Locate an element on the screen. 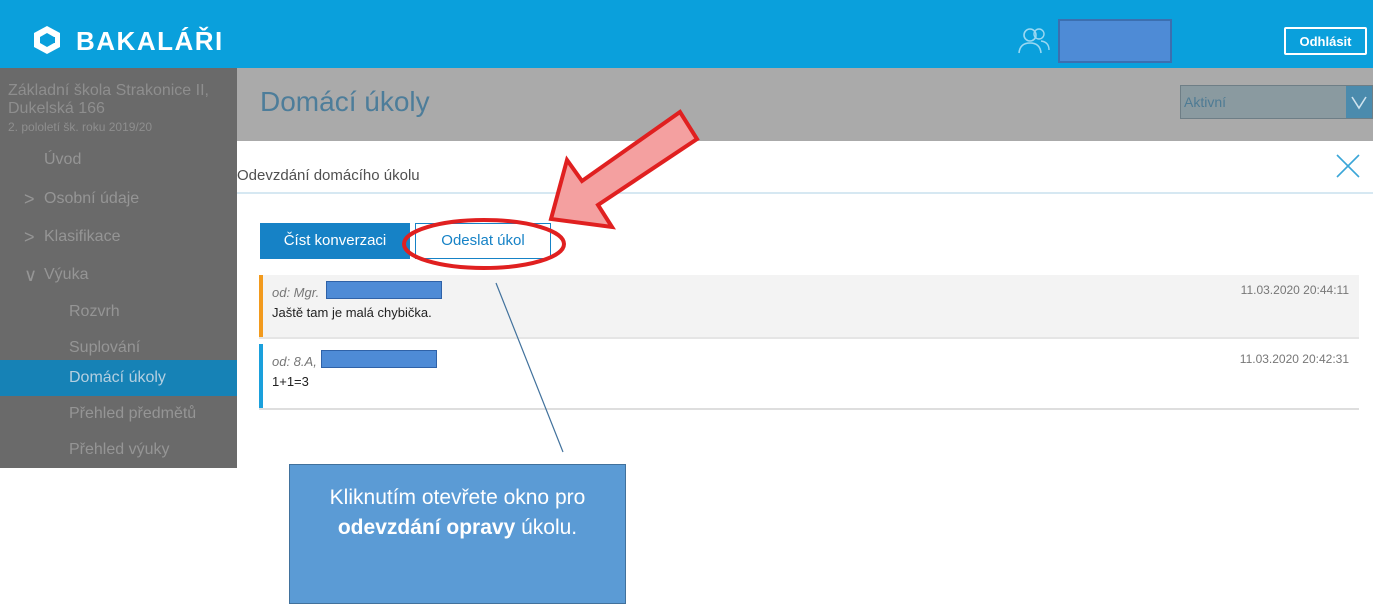 The image size is (1373, 604). pointer-arrow-icon is located at coordinates (624, 169).